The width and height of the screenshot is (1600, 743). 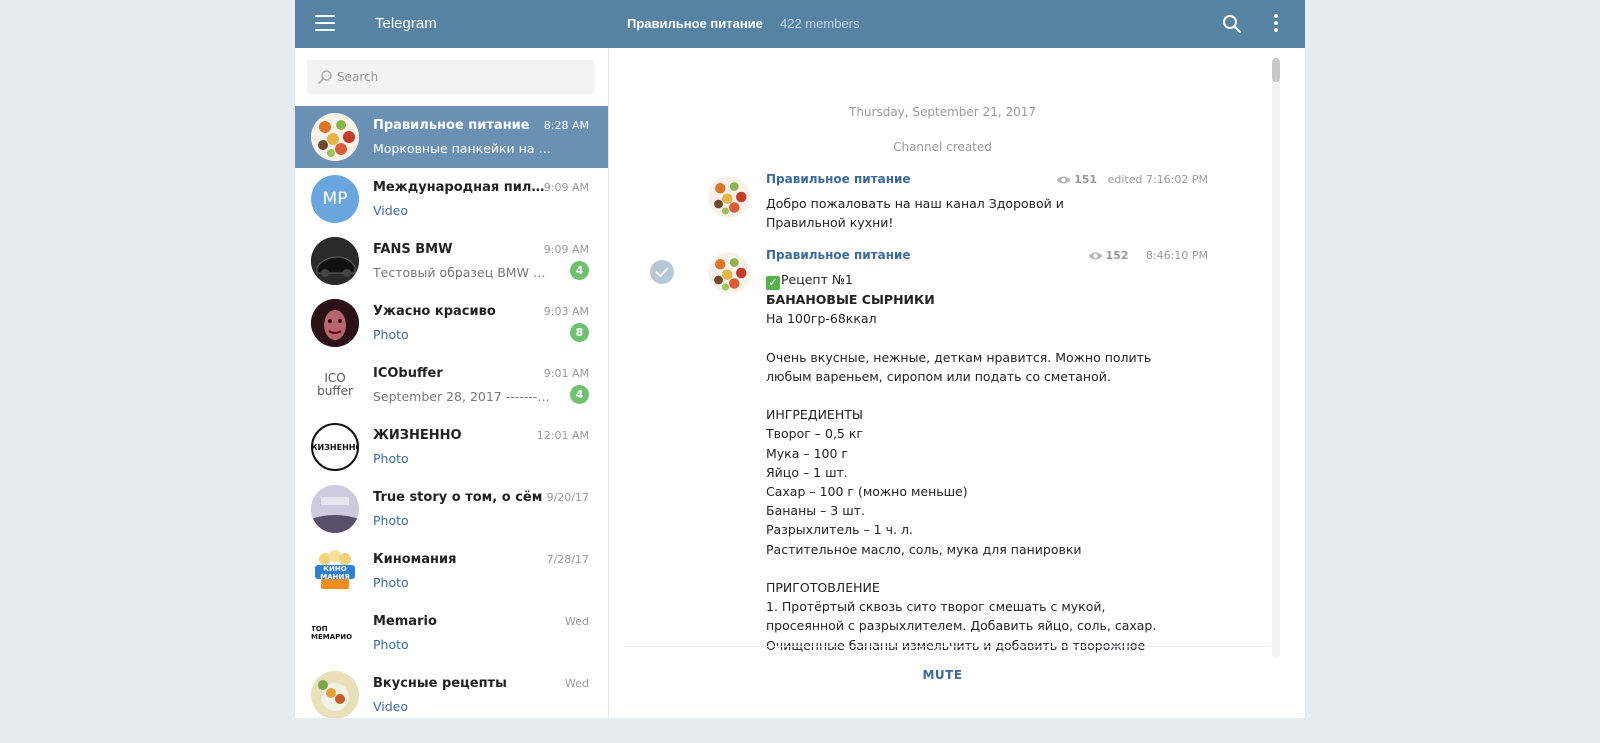 I want to click on avatar-logo-text: ТОП МЕМАРИО, so click(x=332, y=633).